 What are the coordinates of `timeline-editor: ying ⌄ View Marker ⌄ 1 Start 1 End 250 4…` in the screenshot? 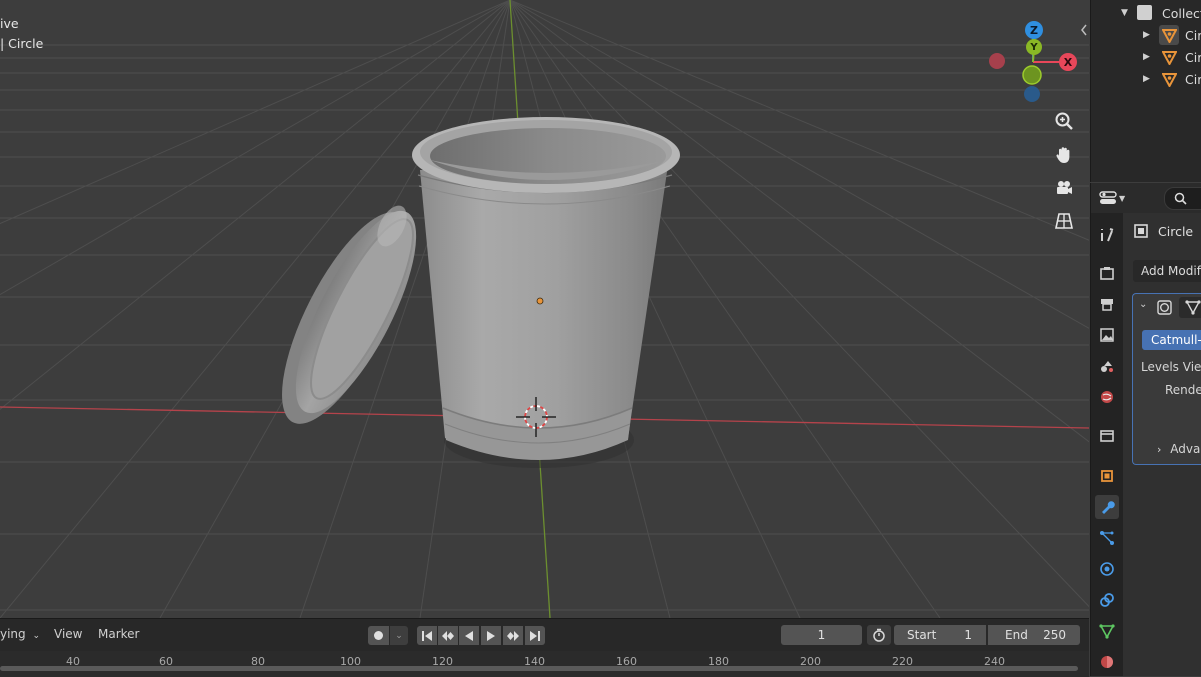 It's located at (544, 647).